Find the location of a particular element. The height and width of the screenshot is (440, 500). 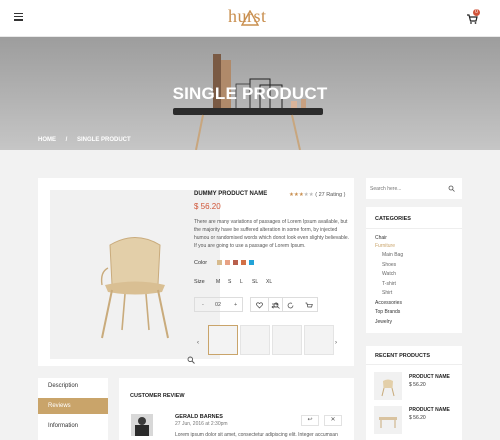

categories-title: CATEGORIES is located at coordinates (393, 219).